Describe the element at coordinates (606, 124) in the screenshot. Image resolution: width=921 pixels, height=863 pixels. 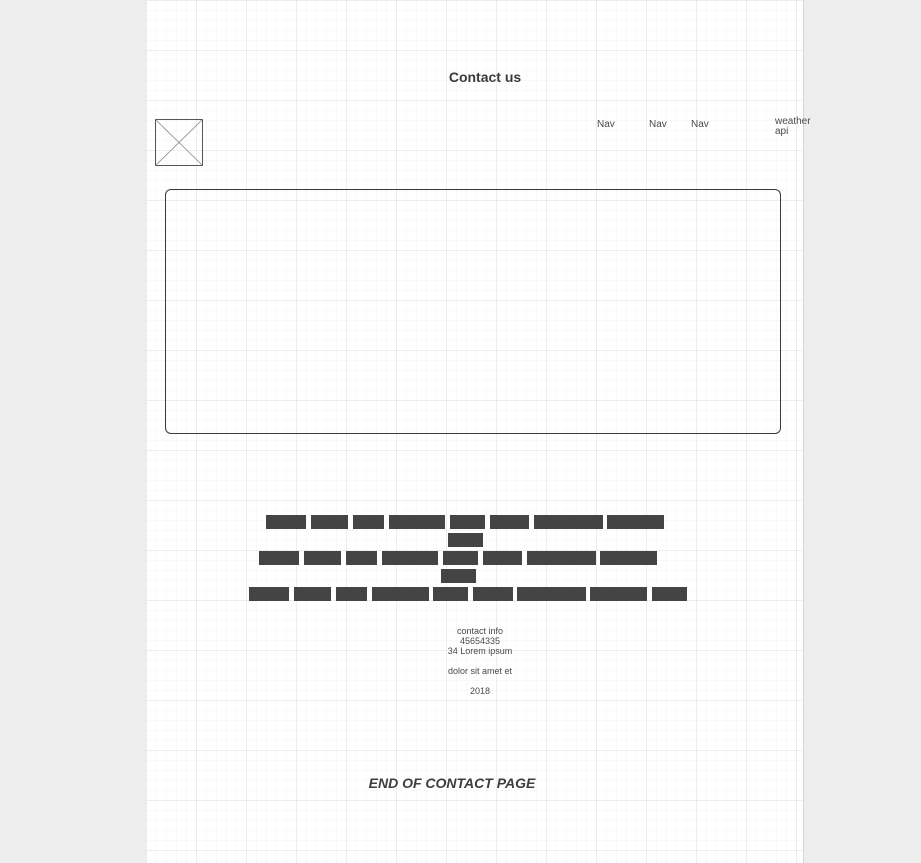
I see `nav-link-1: Nav` at that location.